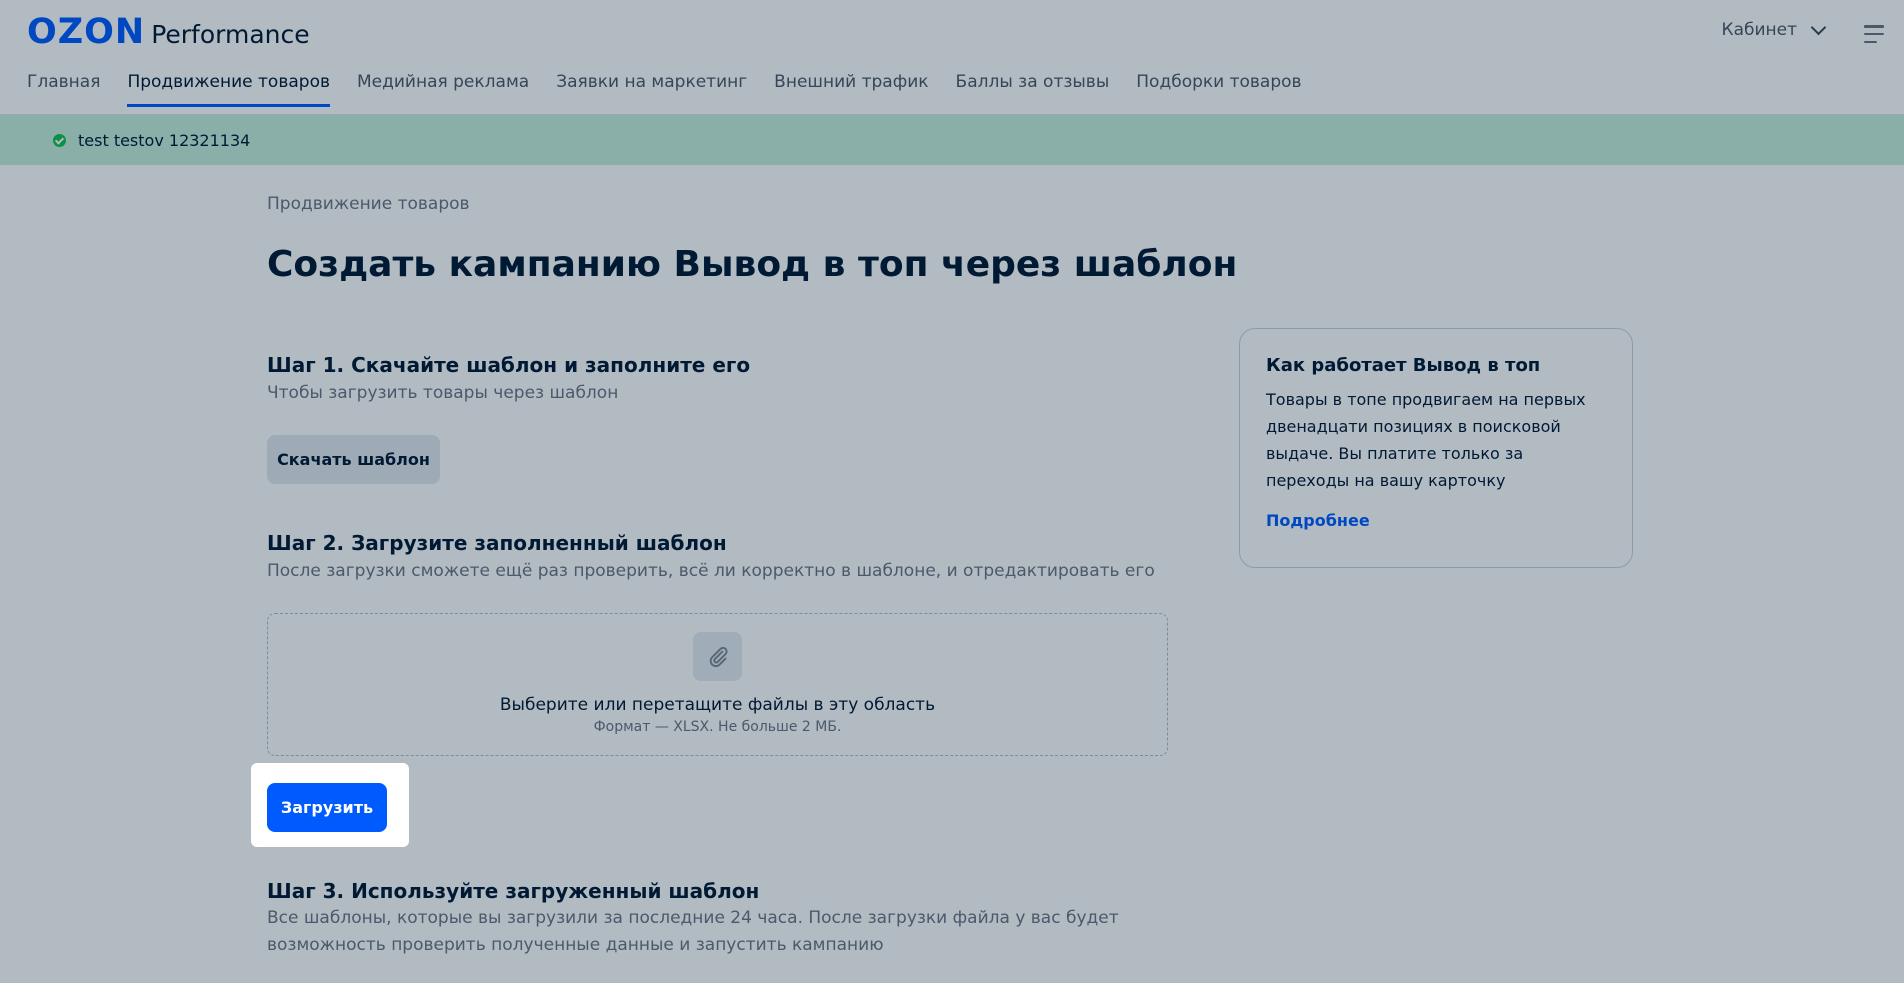  I want to click on info-card-title: Как работает Вывод в топ, so click(1403, 365).